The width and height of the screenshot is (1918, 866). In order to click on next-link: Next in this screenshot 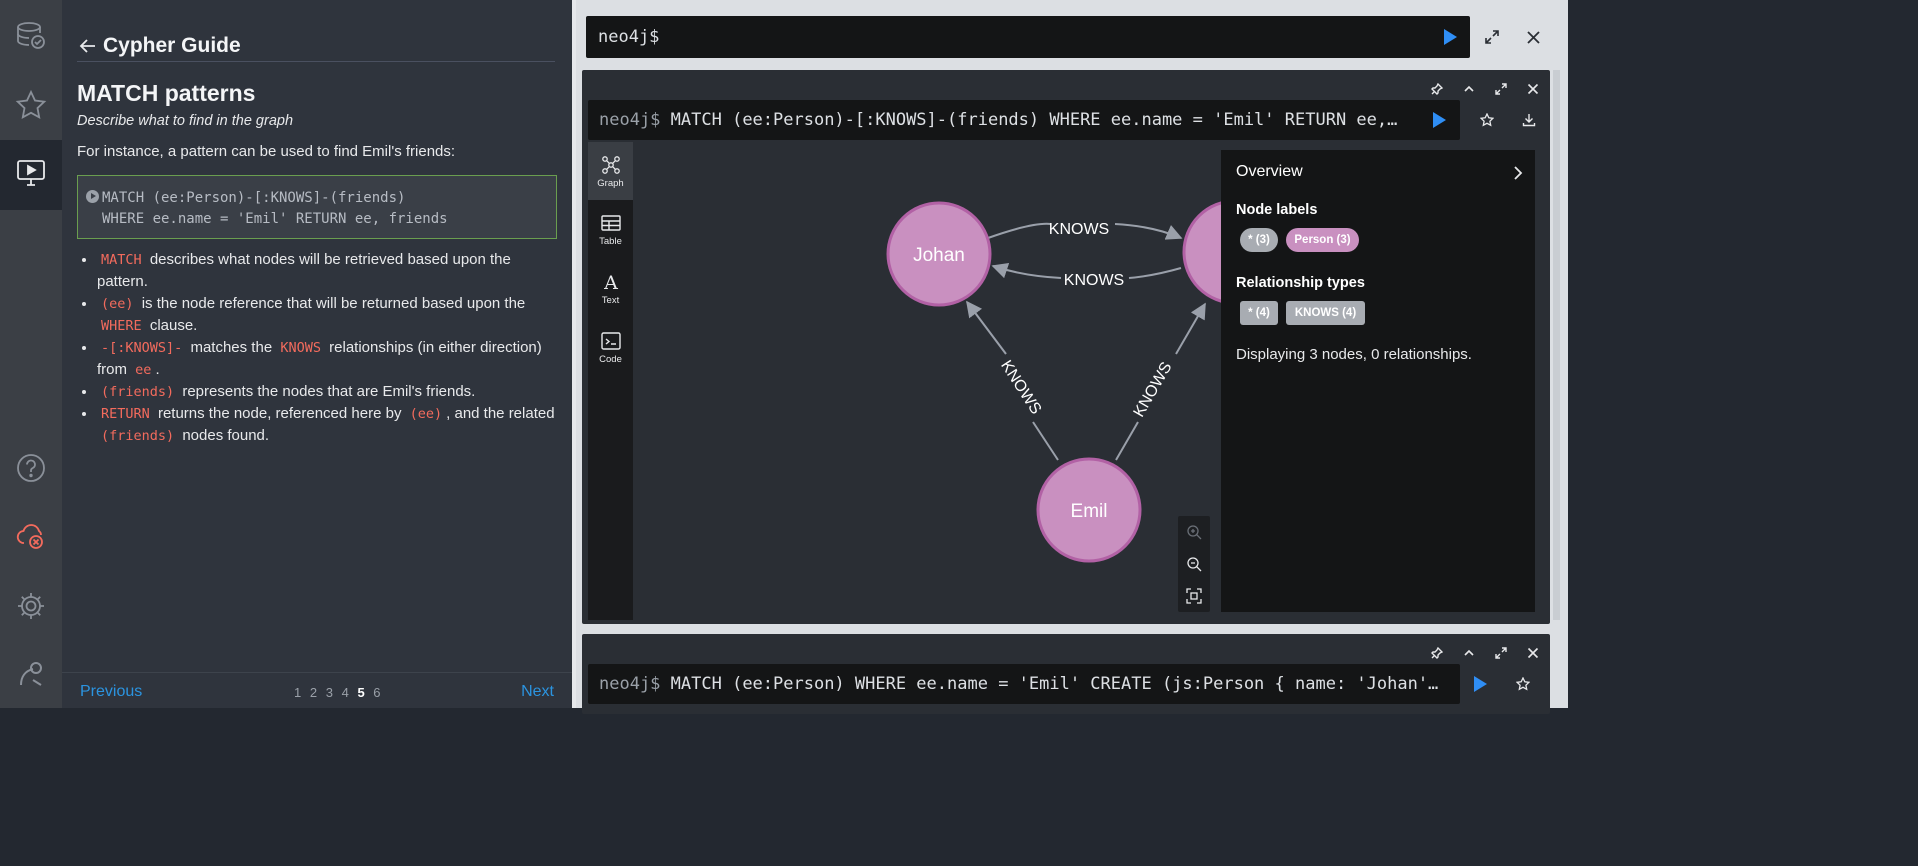, I will do `click(537, 692)`.